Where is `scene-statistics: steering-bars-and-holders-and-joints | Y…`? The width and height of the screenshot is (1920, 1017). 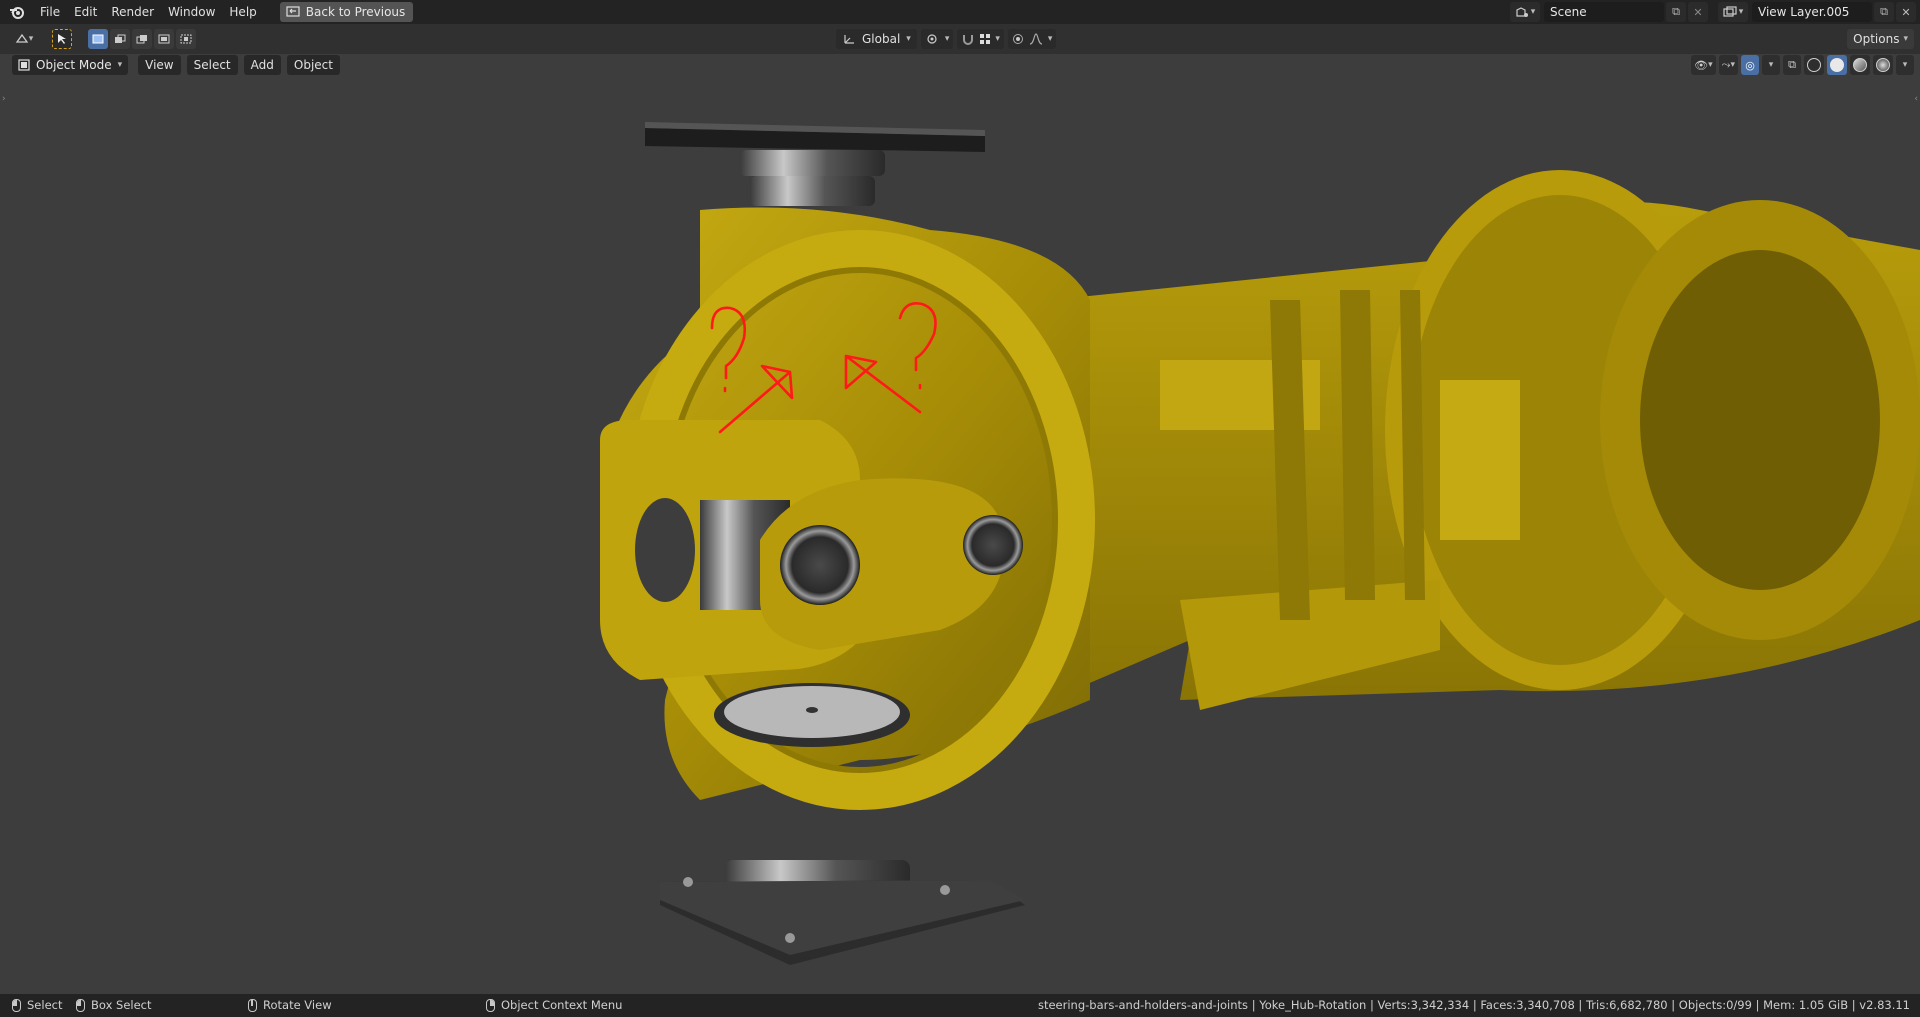
scene-statistics: steering-bars-and-holders-and-joints | Y… is located at coordinates (1473, 1005).